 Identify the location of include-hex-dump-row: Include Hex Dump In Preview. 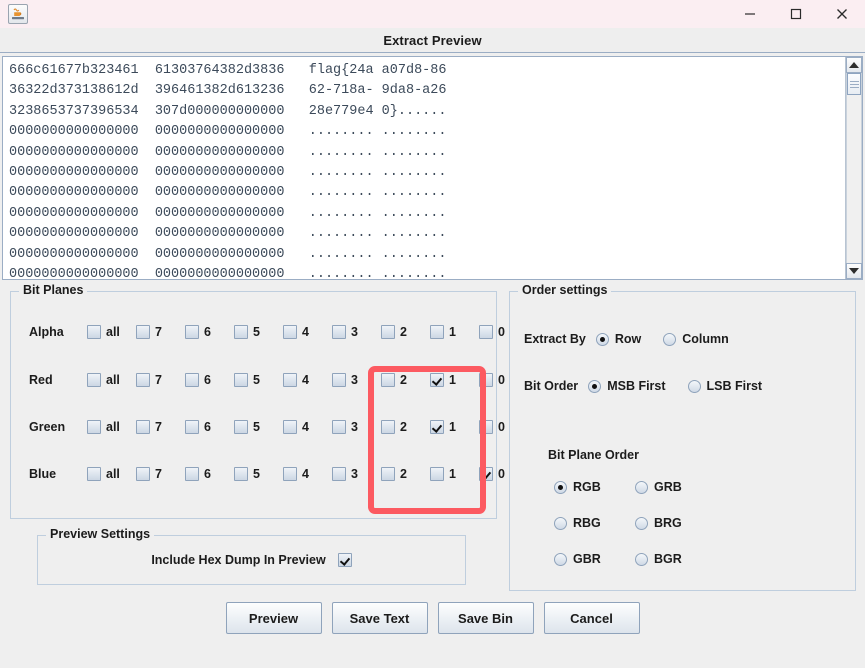
(251, 560).